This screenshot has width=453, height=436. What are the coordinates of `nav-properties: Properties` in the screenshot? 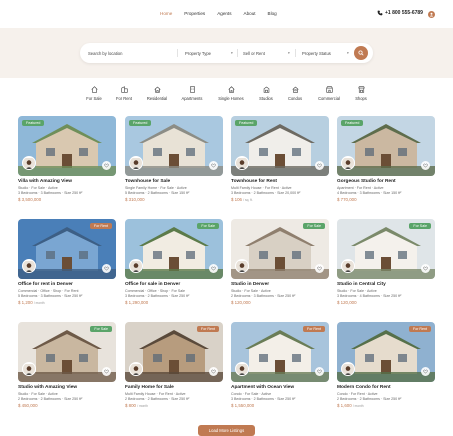 It's located at (194, 13).